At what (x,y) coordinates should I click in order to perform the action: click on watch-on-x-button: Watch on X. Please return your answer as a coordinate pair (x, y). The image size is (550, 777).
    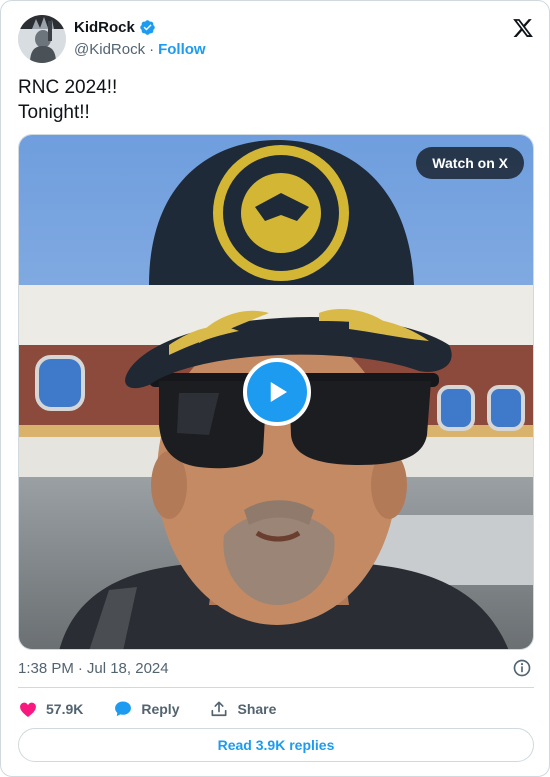
    Looking at the image, I should click on (470, 163).